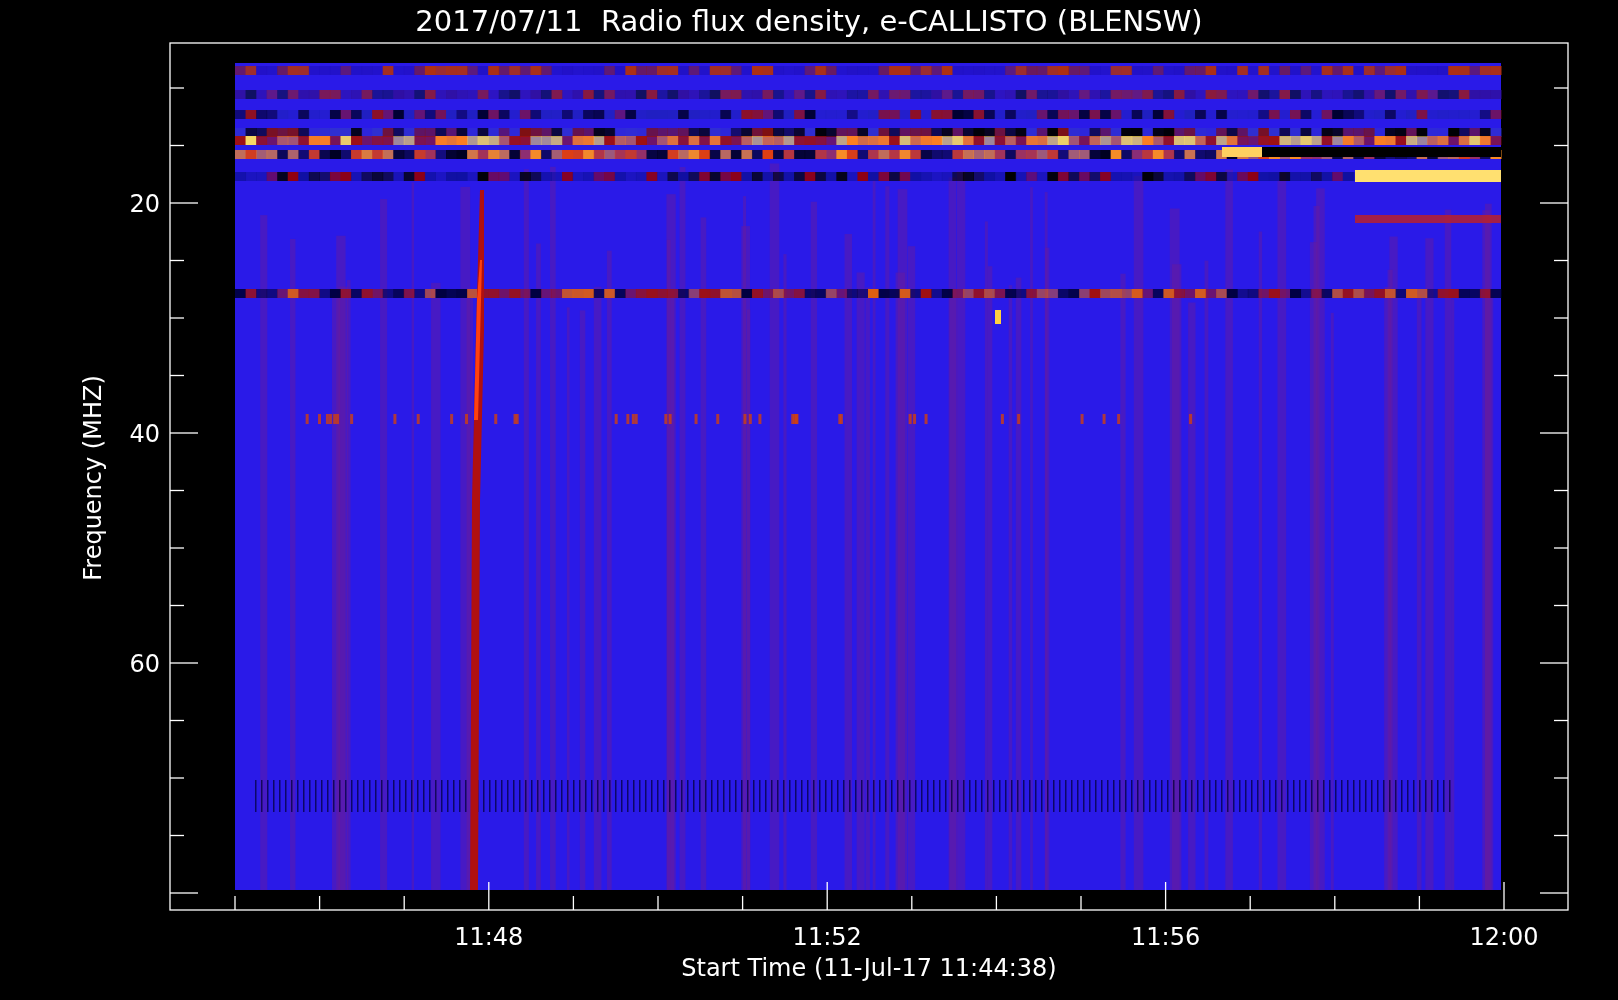 The height and width of the screenshot is (1000, 1618). Describe the element at coordinates (827, 937) in the screenshot. I see `x-tick-label: 11:52` at that location.